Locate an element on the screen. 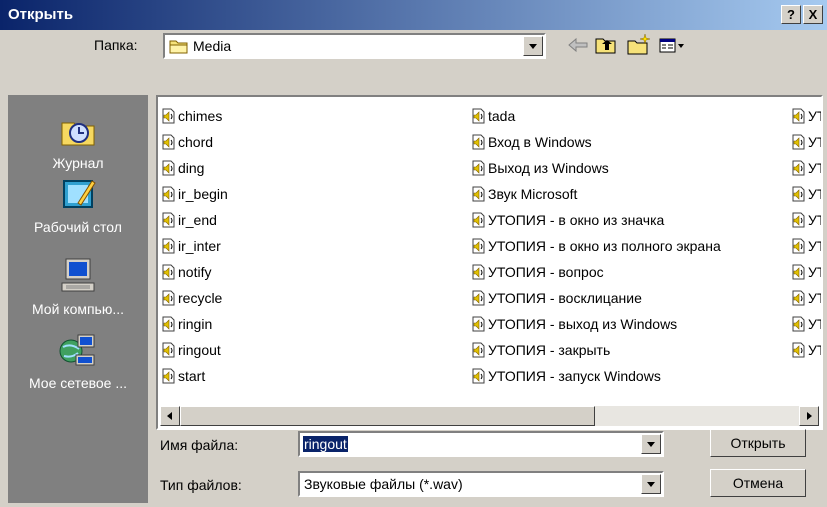 This screenshot has height=507, width=827. file-item: УТОПИЯ - закрыть is located at coordinates (595, 350).